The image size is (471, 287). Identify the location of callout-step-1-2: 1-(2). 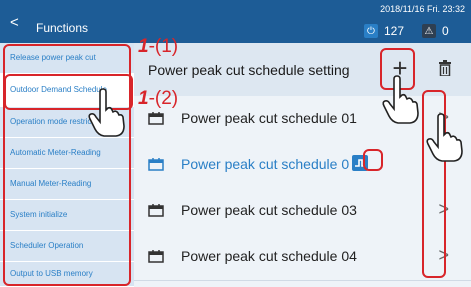
(158, 99).